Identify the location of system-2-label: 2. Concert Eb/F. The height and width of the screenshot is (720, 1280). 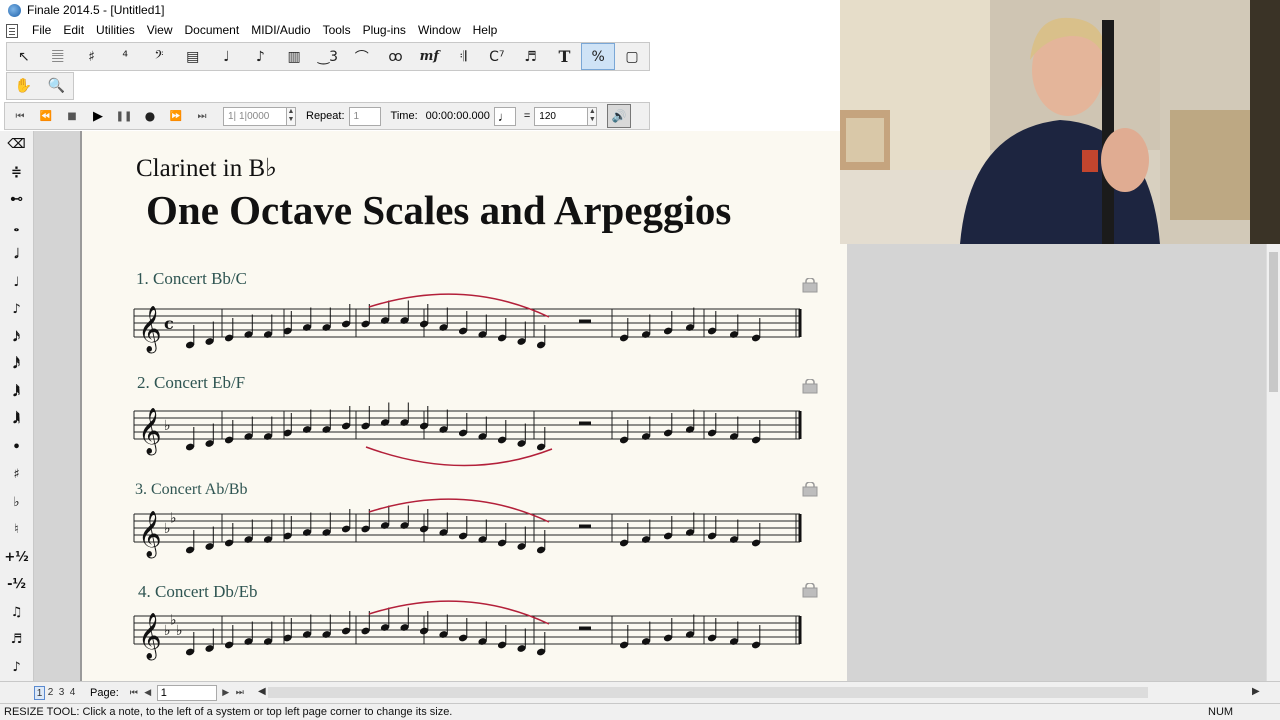
(191, 383).